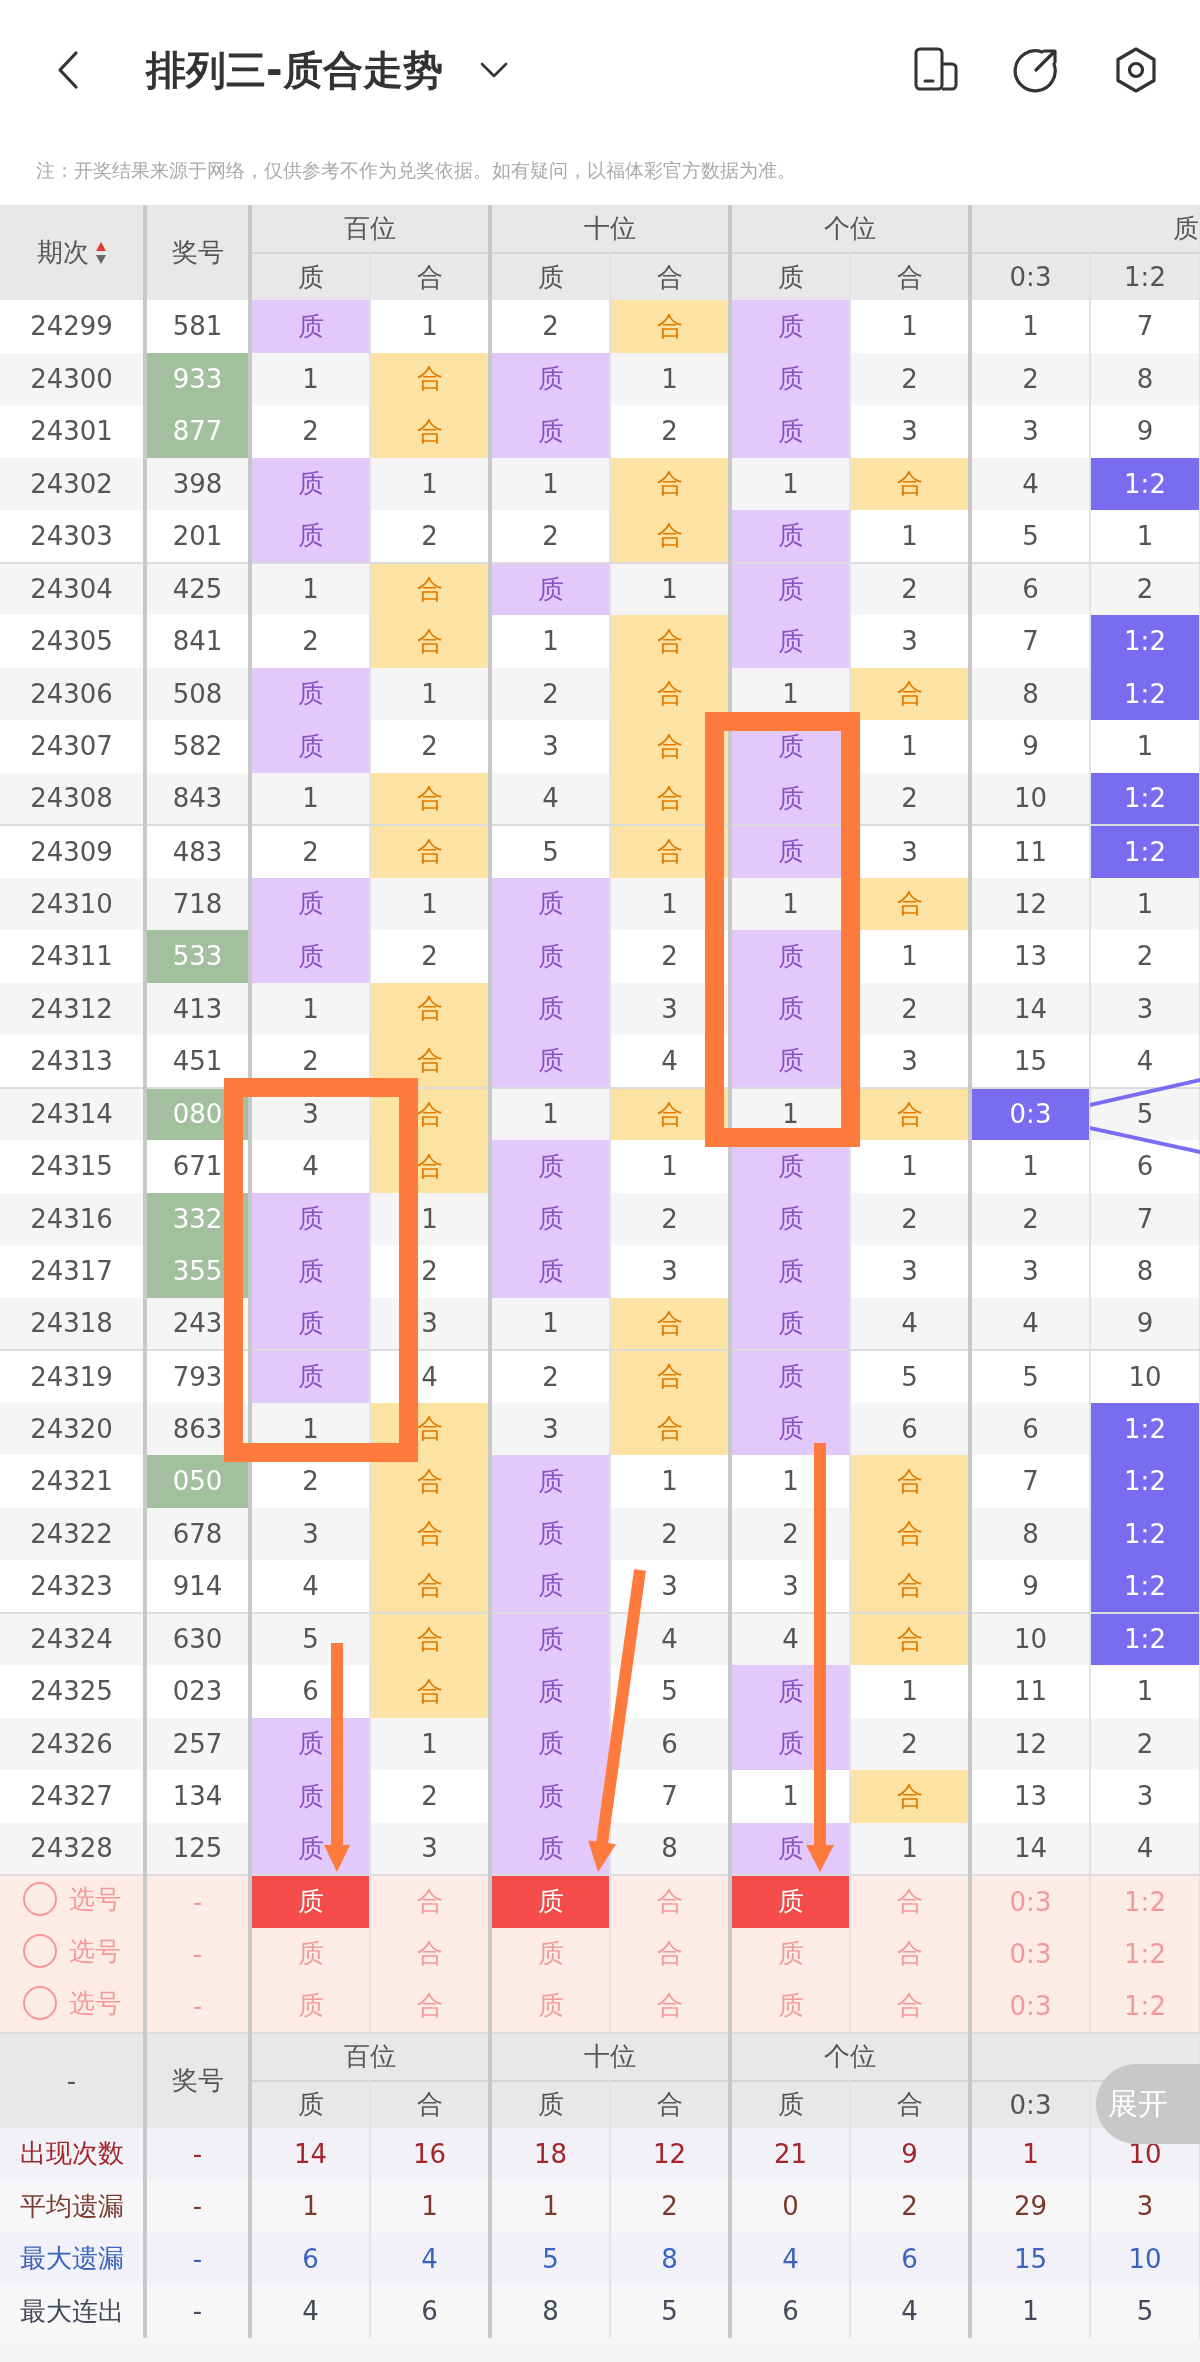 The image size is (1200, 2362). I want to click on table-cell: 0:3, so click(1030, 1113).